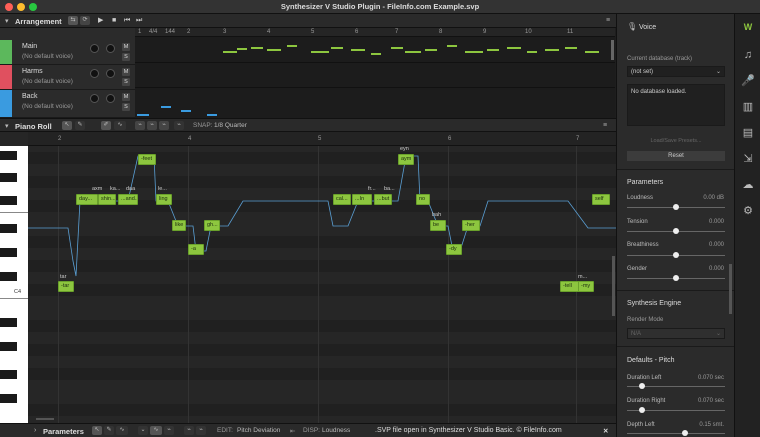 This screenshot has width=760, height=437. I want to click on gender-slider, so click(676, 278).